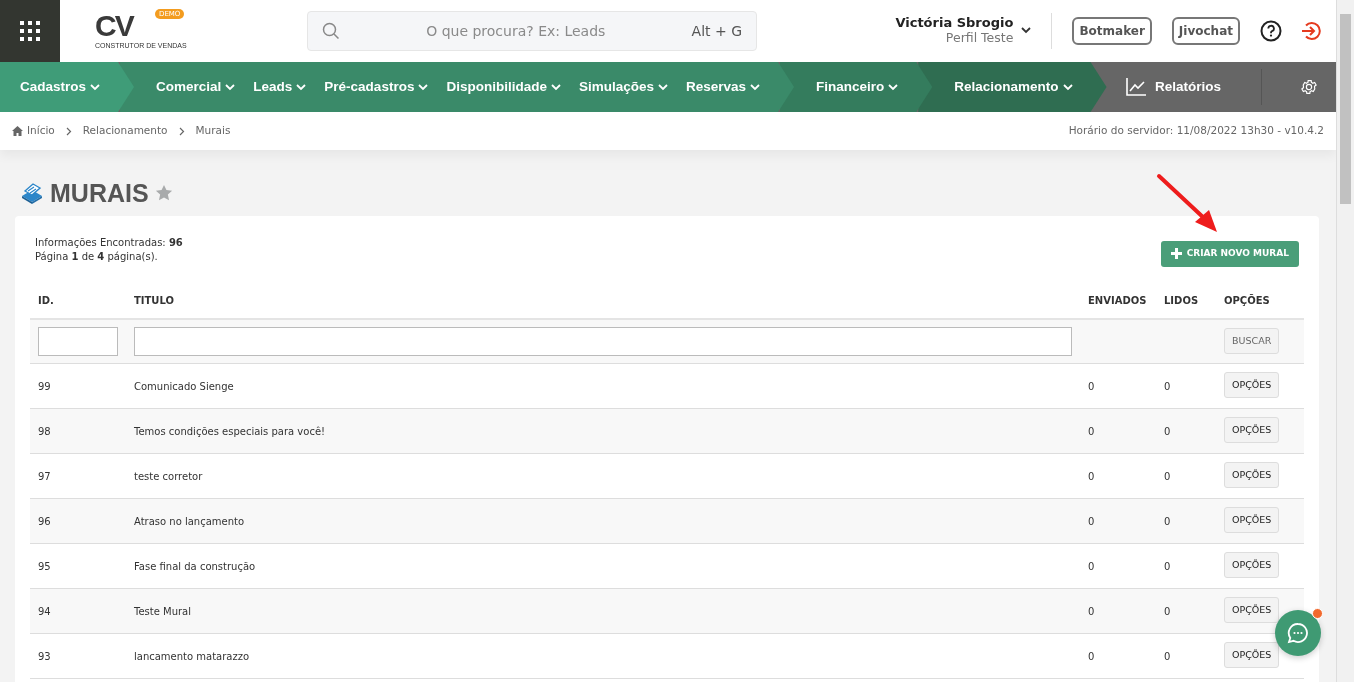 This screenshot has height=682, width=1354. What do you see at coordinates (78, 305) in the screenshot?
I see `column-header: ID.` at bounding box center [78, 305].